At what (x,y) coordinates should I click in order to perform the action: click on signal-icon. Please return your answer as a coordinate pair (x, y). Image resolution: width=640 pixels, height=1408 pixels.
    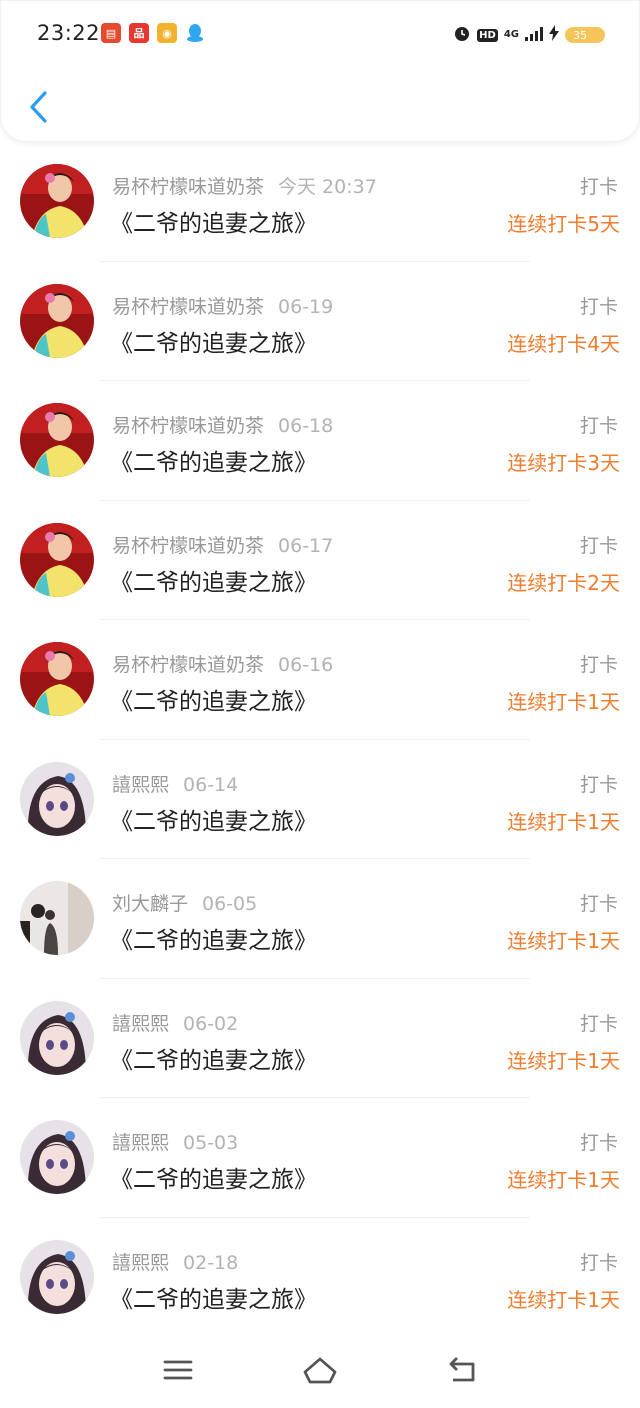
    Looking at the image, I should click on (534, 35).